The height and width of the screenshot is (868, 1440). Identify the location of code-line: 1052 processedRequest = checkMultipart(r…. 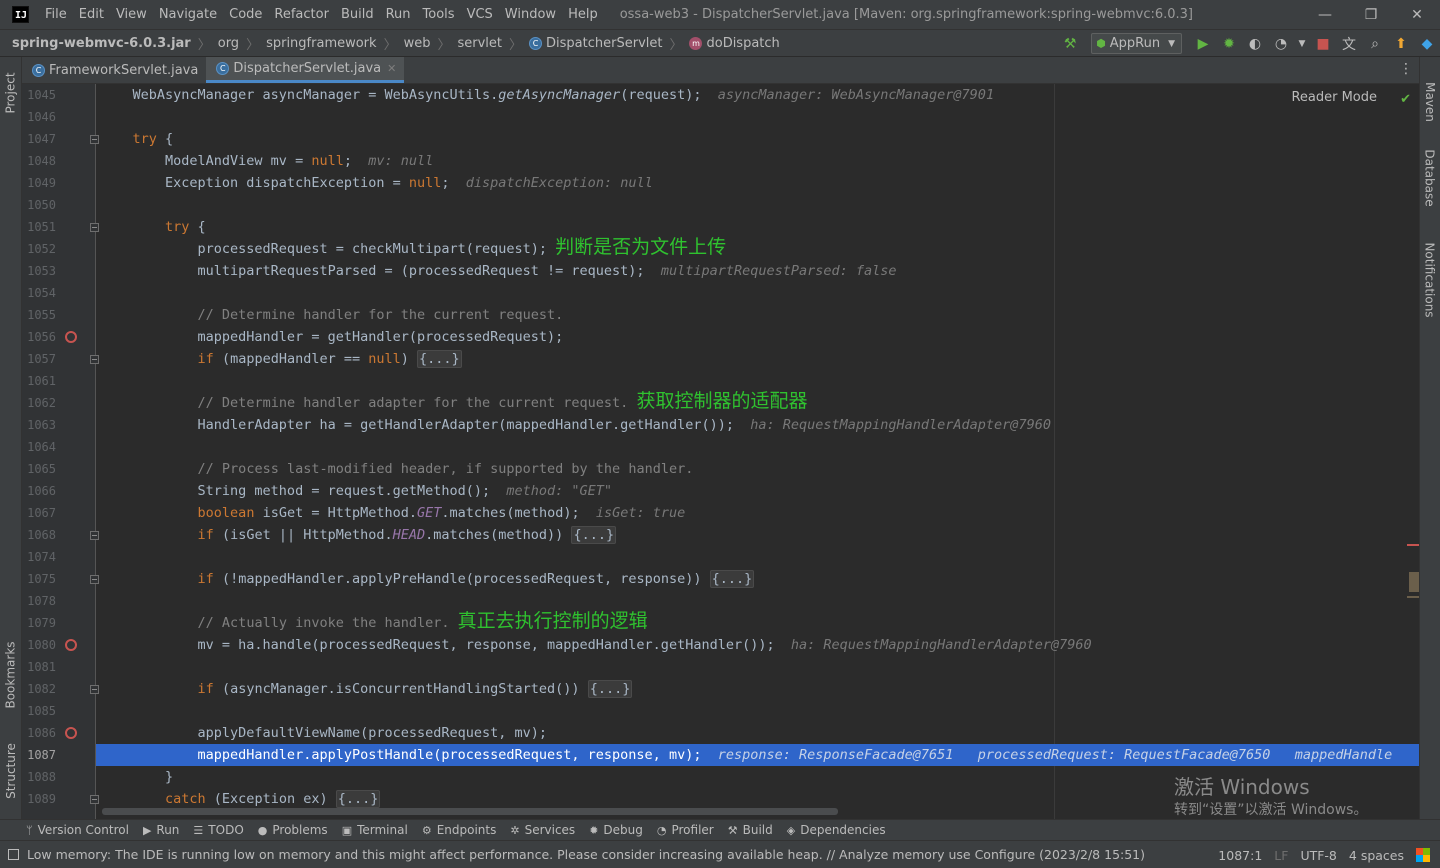
(720, 248).